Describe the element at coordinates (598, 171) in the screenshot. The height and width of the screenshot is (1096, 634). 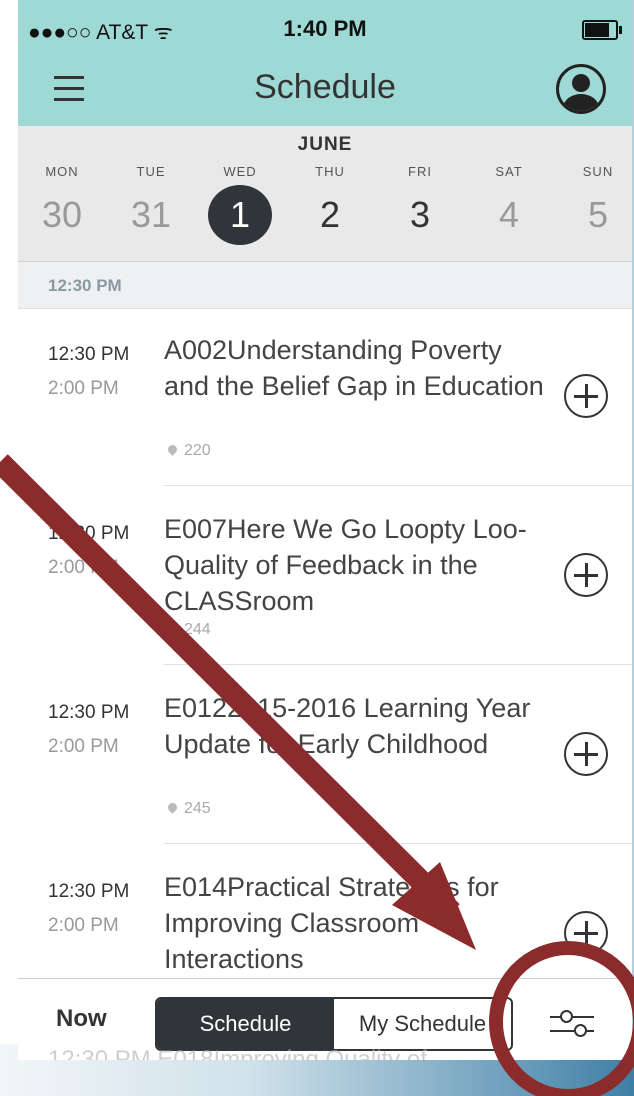
I see `weekday-label: SUN` at that location.